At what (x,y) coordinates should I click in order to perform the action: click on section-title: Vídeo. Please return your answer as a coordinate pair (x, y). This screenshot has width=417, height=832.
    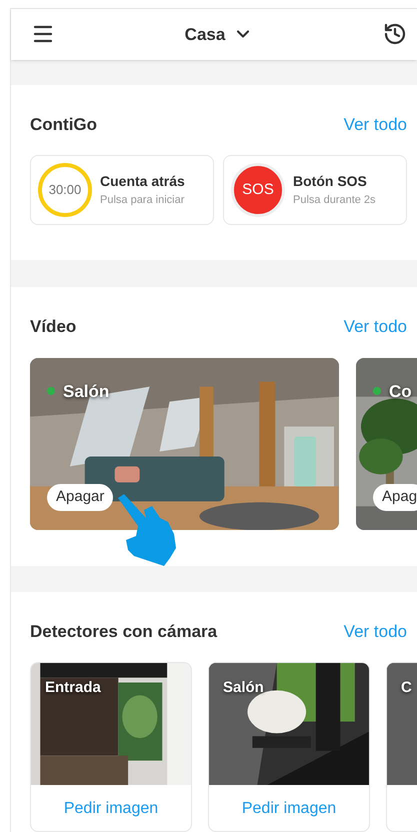
    Looking at the image, I should click on (53, 327).